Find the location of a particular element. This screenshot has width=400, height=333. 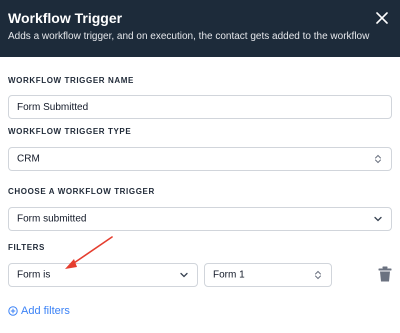

add-filters-button: Add filters is located at coordinates (39, 311).